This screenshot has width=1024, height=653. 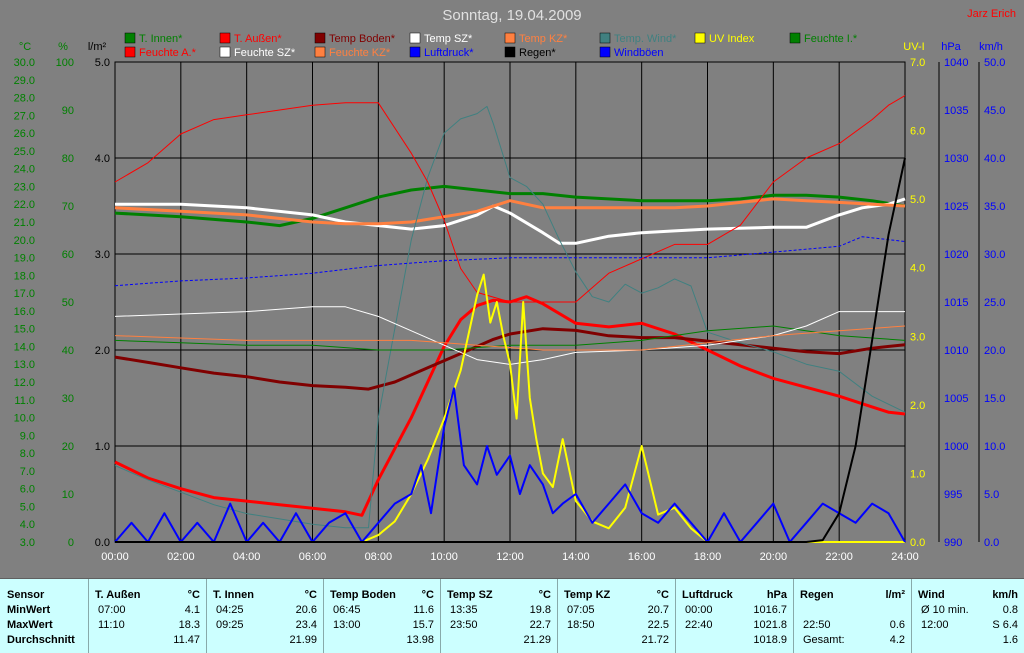 What do you see at coordinates (193, 595) in the screenshot?
I see `stats-col-unit: °C` at bounding box center [193, 595].